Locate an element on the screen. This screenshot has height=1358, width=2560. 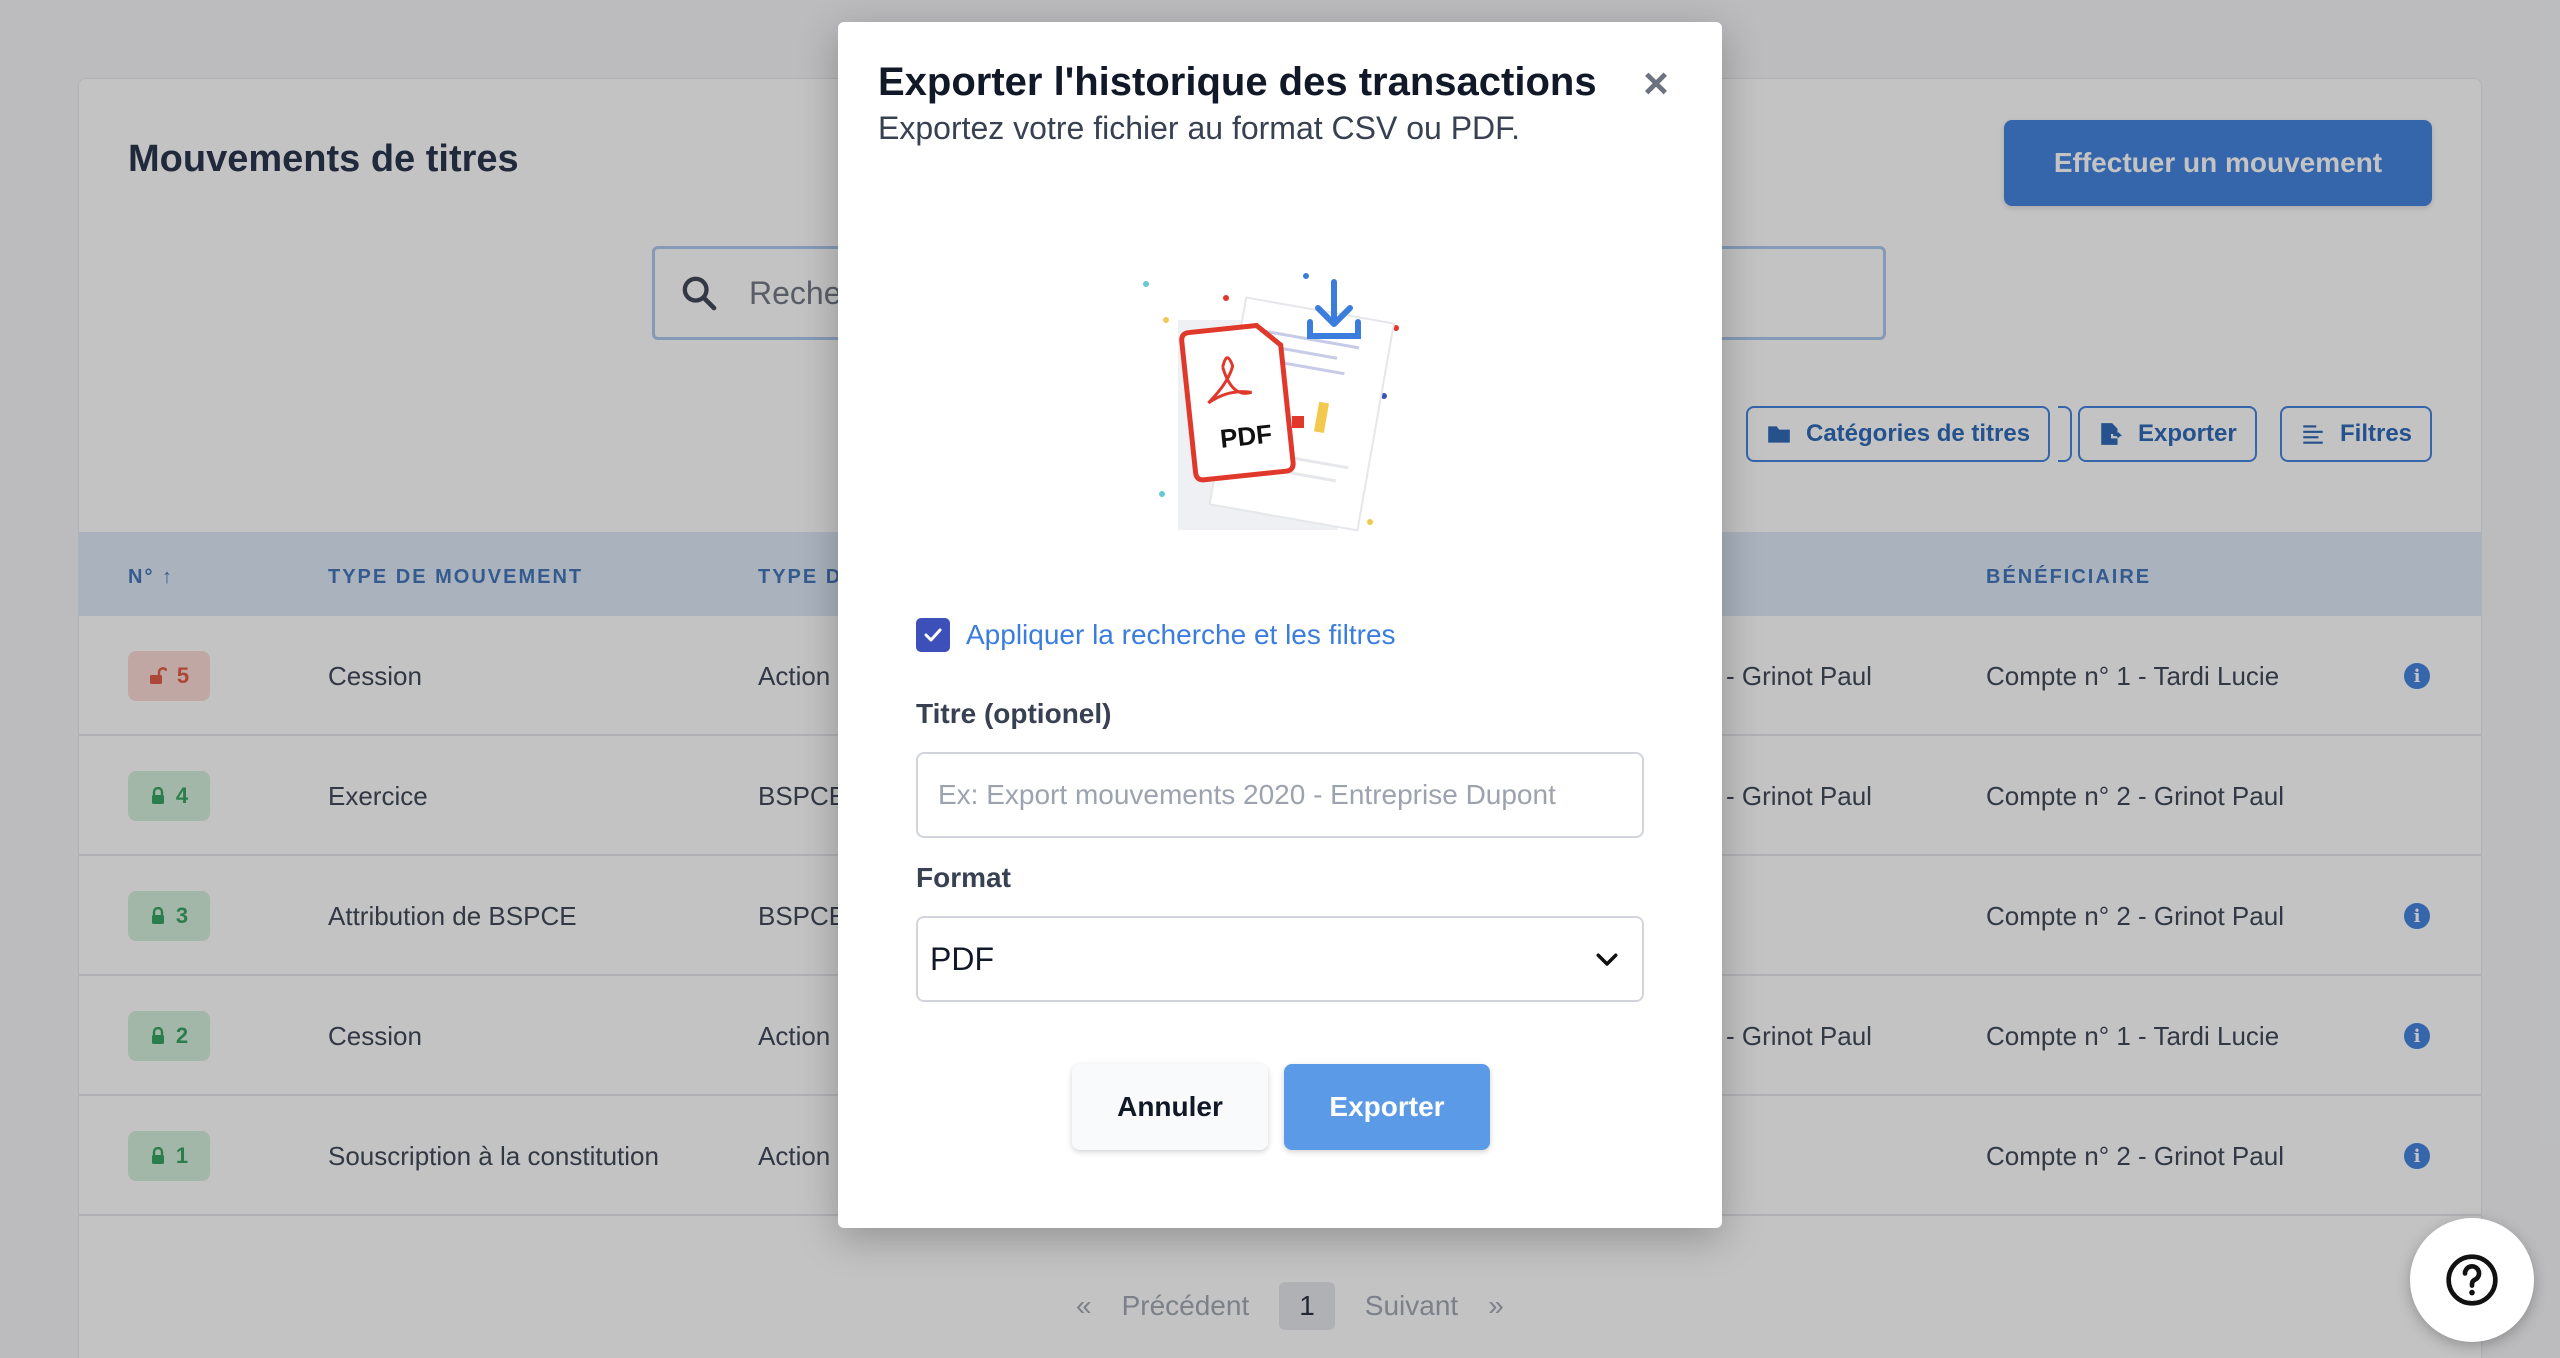
help-button is located at coordinates (2472, 1280).